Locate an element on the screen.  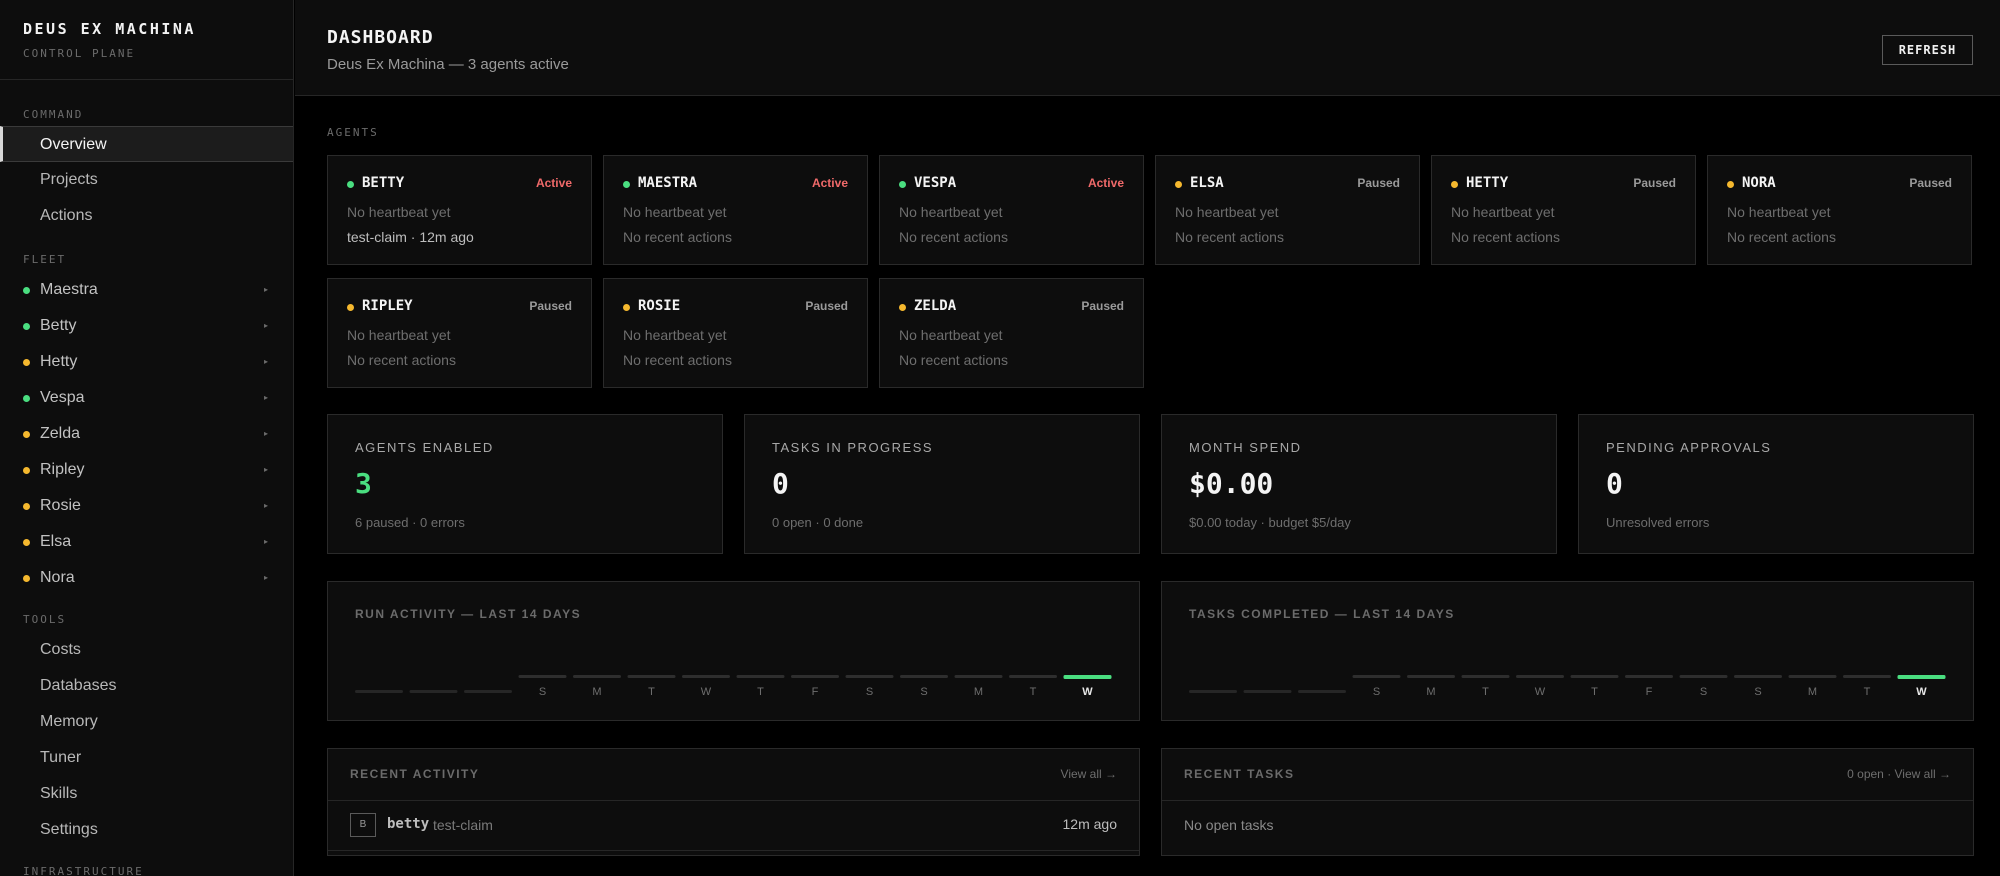
sidebar-item-vespa: Vespa ▸ is located at coordinates (146, 398).